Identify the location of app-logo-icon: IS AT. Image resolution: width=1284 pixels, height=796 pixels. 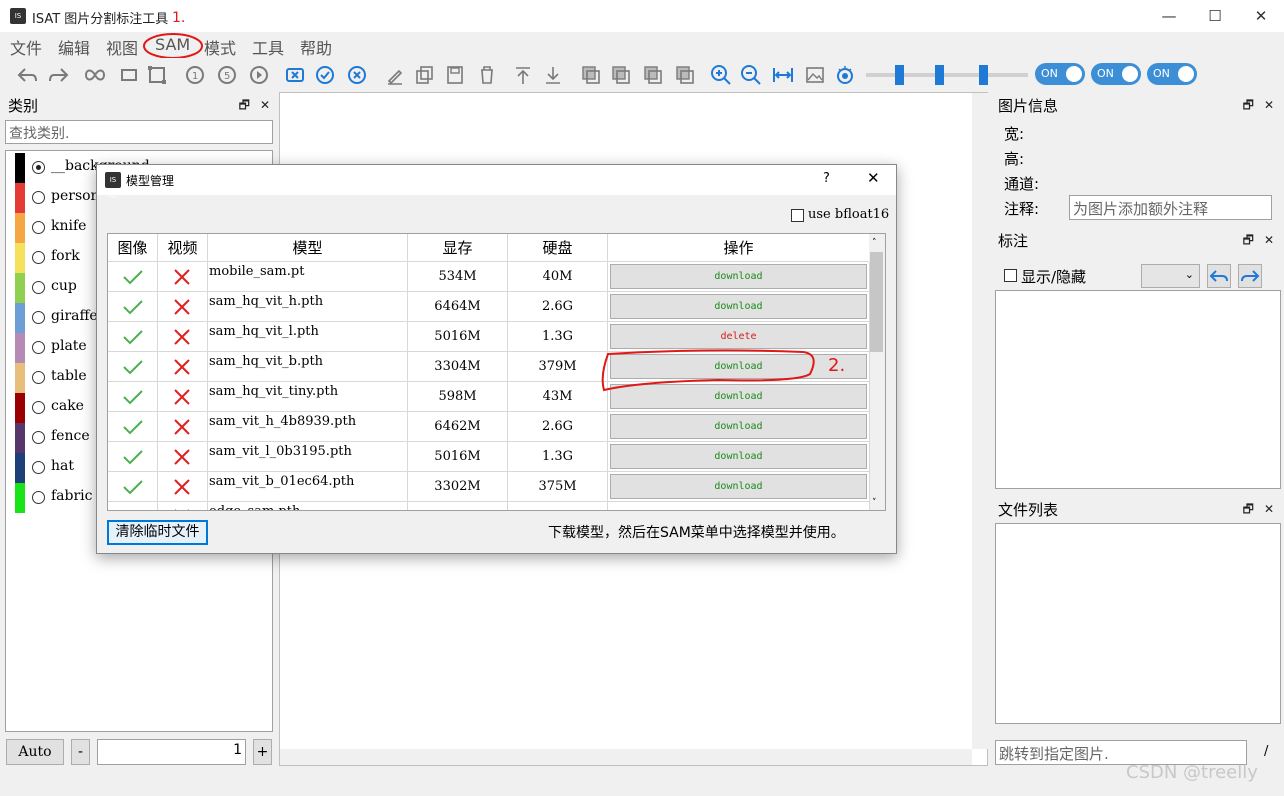
(18, 22).